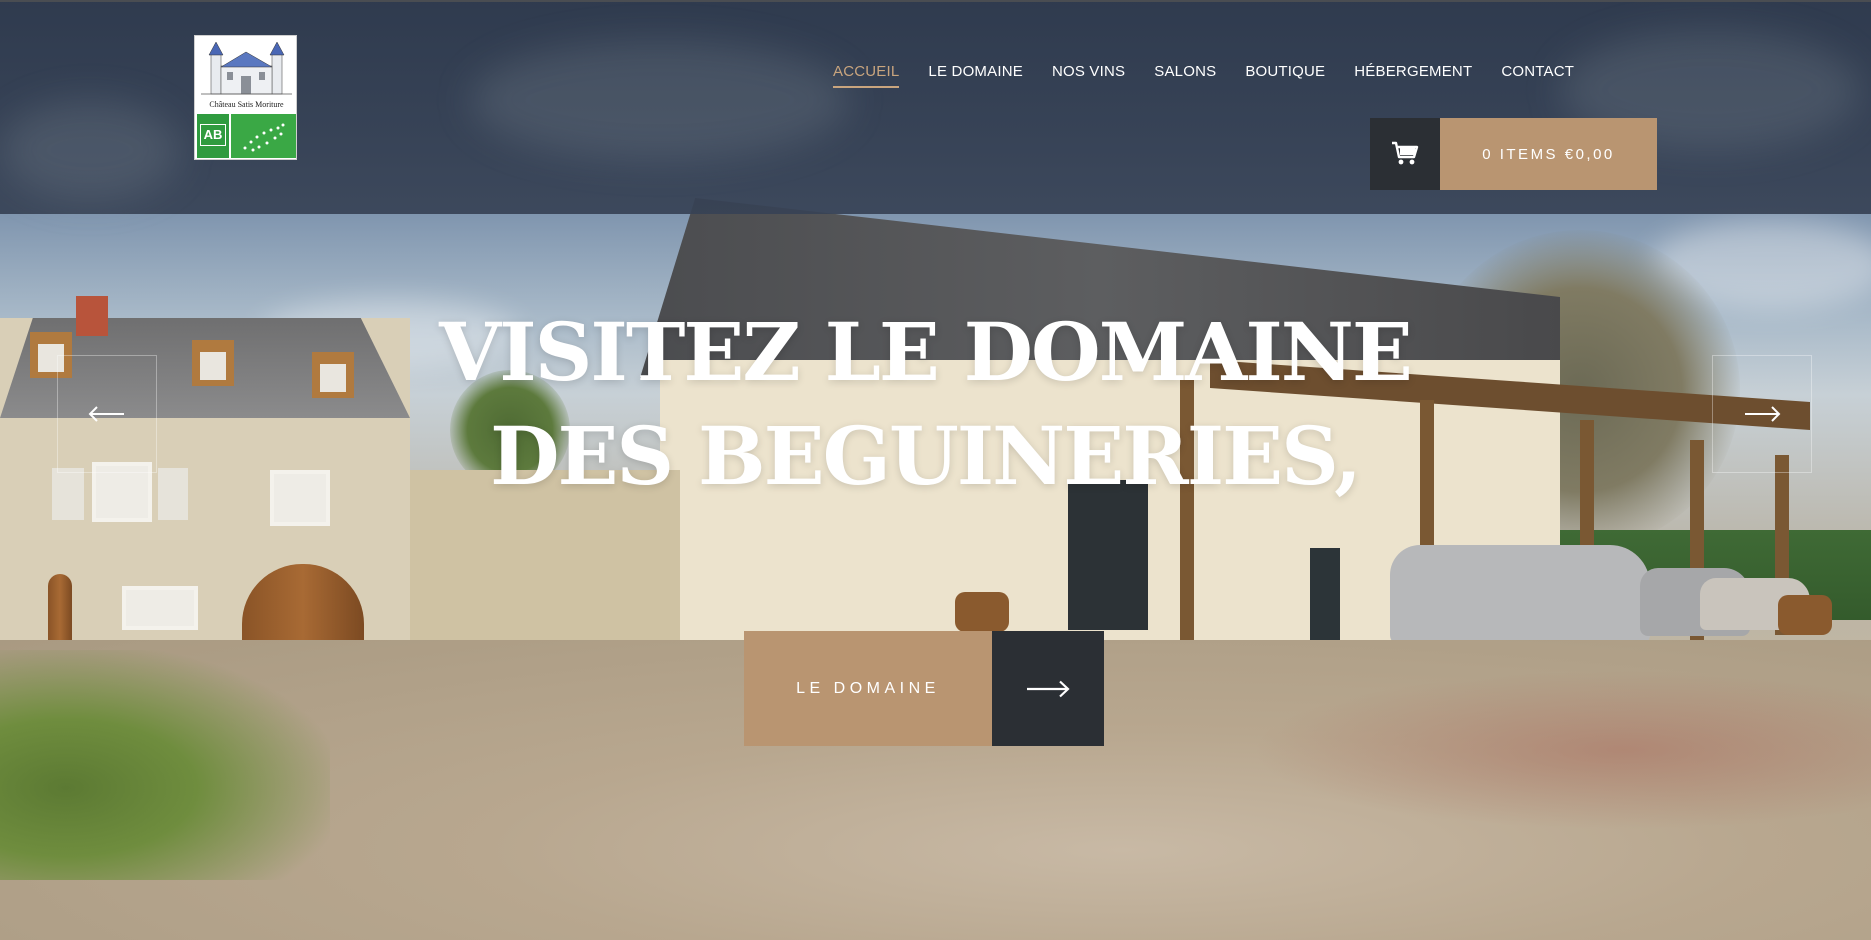  I want to click on shopping-cart-icon, so click(1405, 153).